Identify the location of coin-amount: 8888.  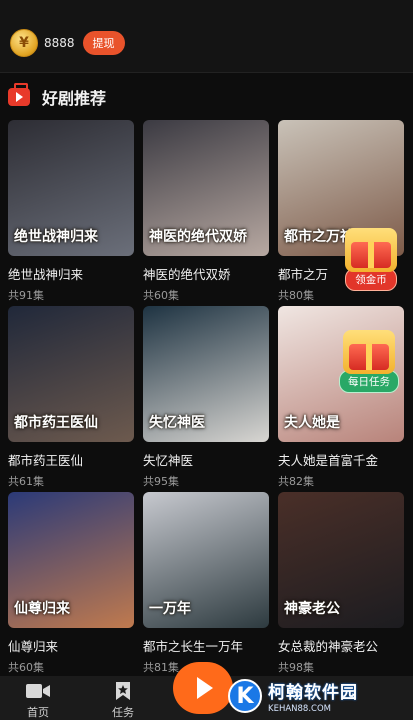
(59, 43).